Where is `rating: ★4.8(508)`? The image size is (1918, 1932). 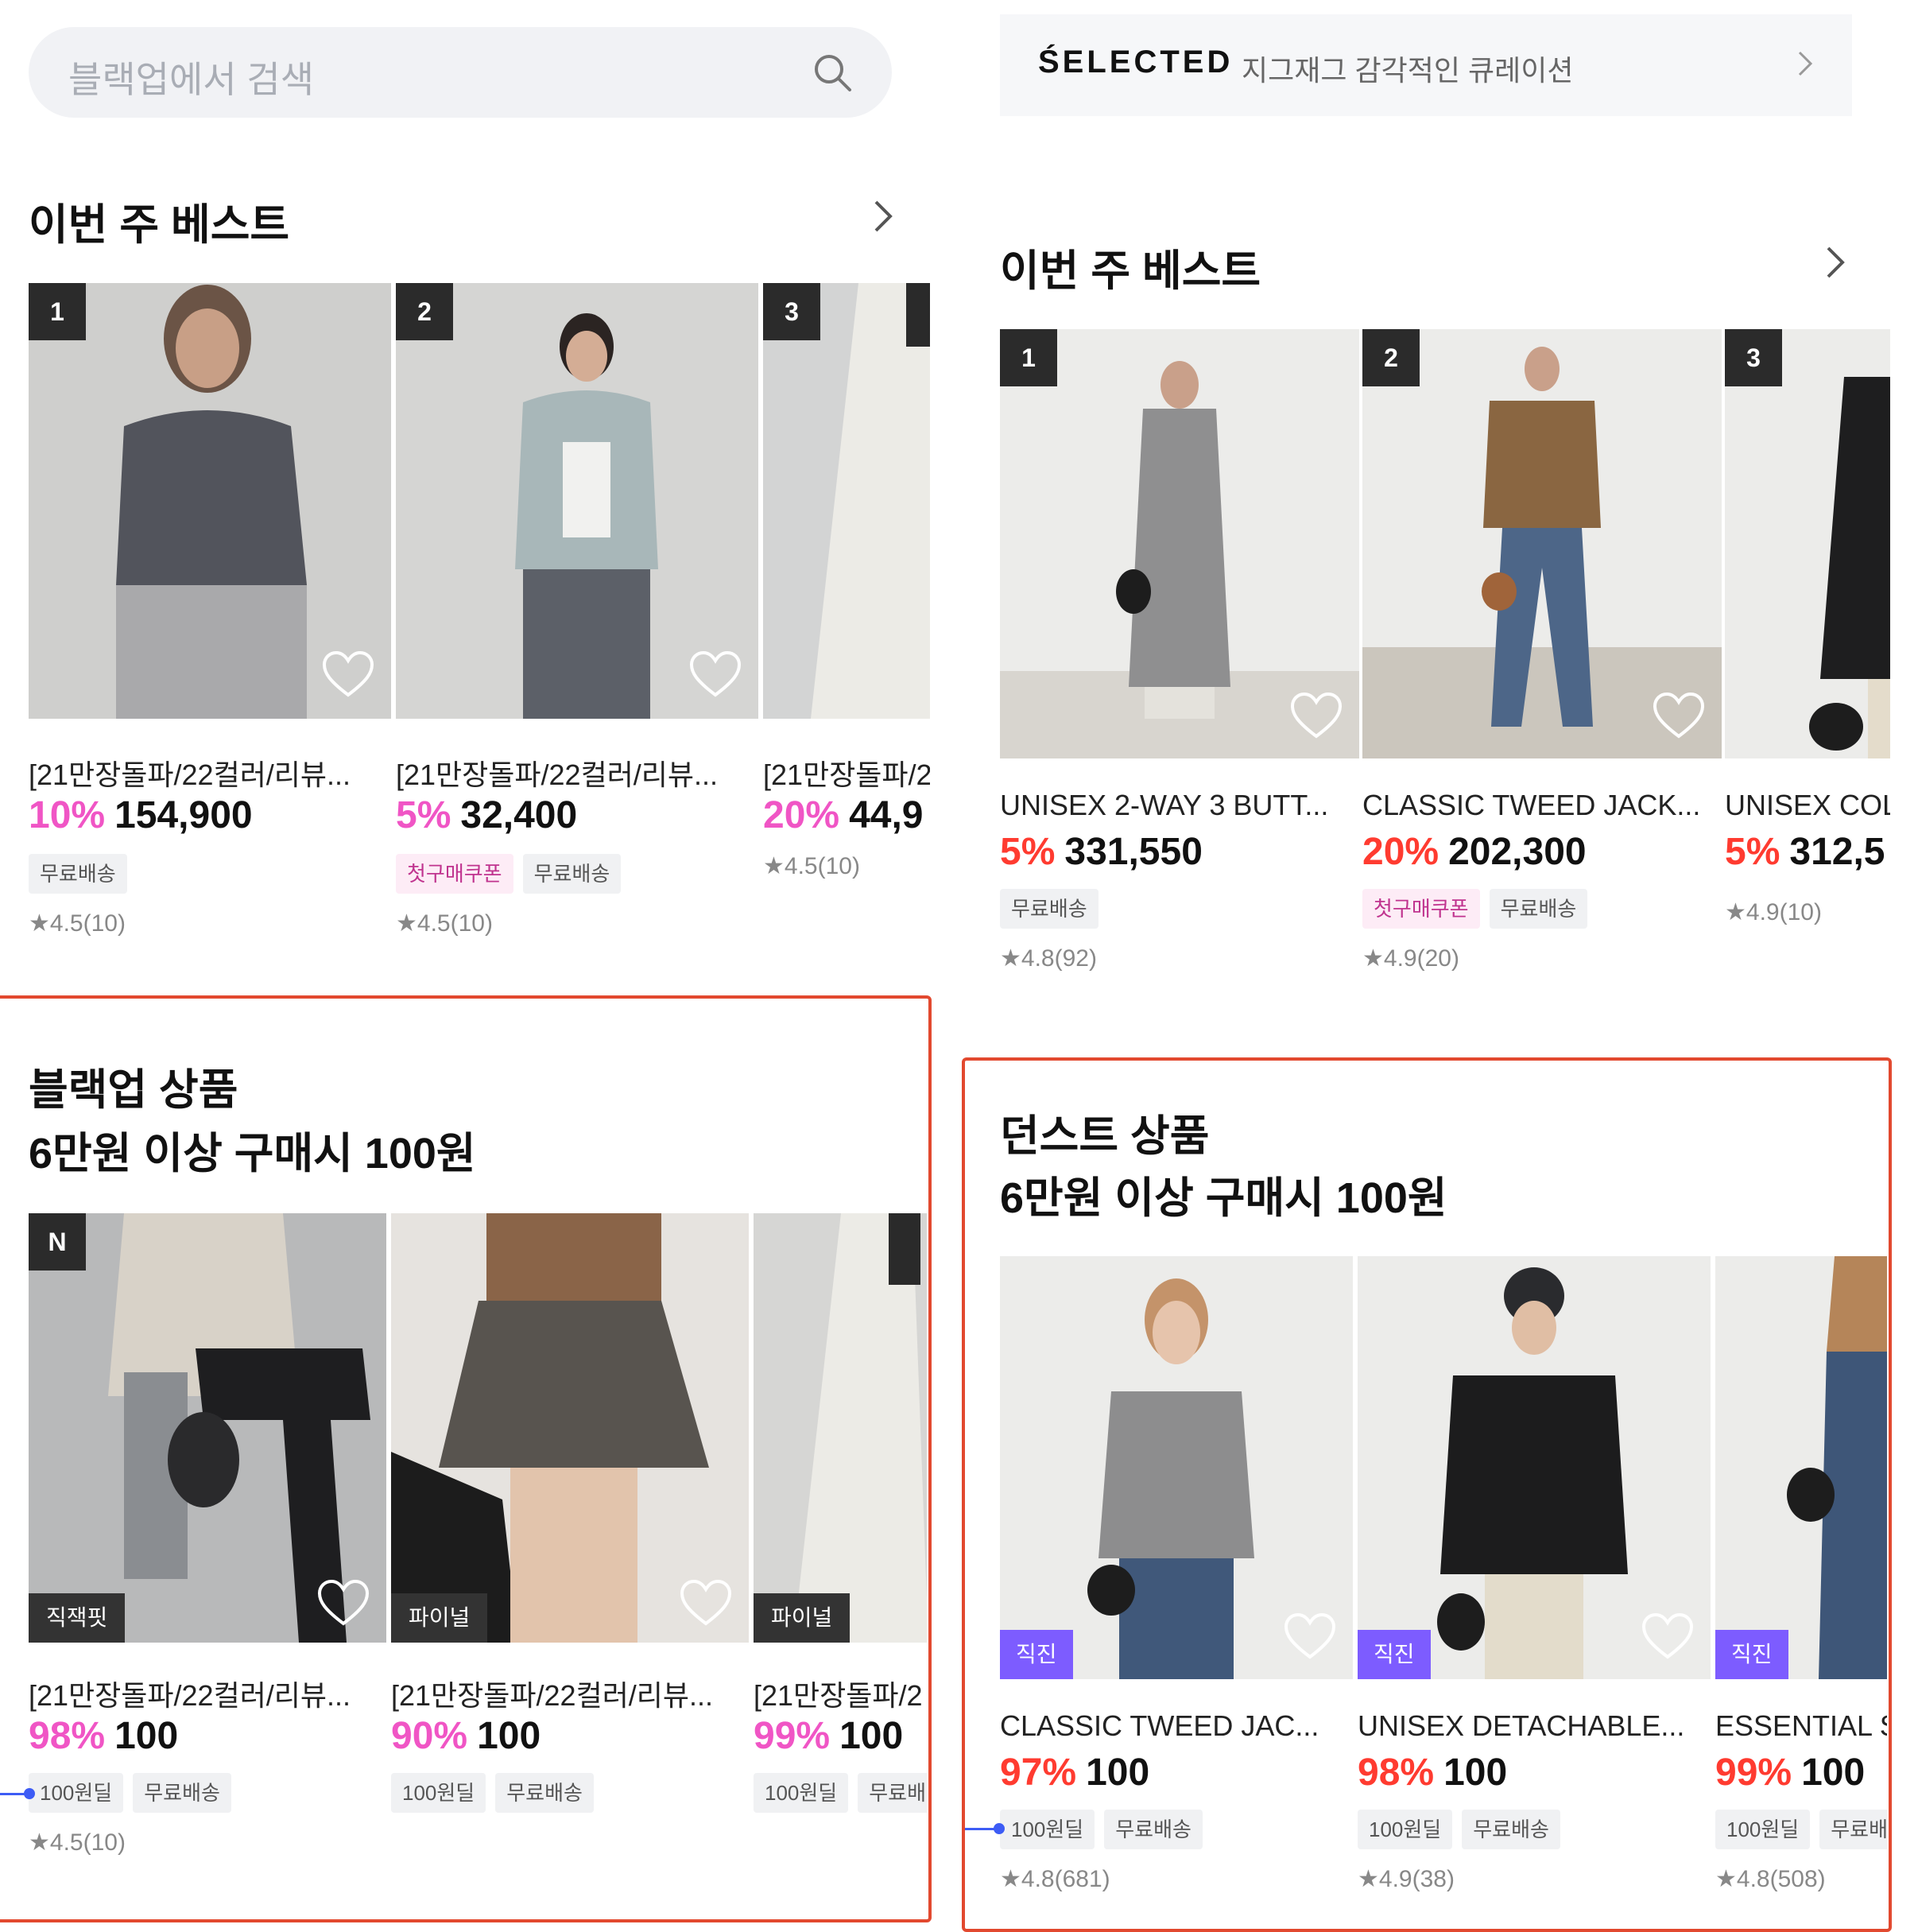
rating: ★4.8(508) is located at coordinates (1771, 1879).